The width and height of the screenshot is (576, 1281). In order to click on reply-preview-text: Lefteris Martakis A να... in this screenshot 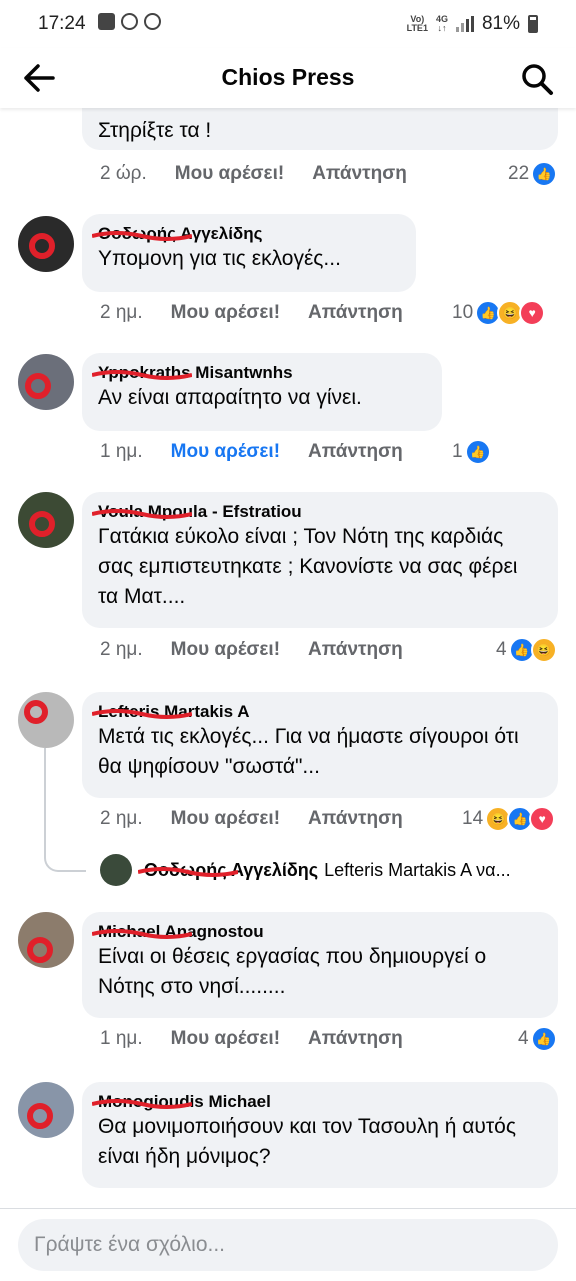, I will do `click(417, 869)`.